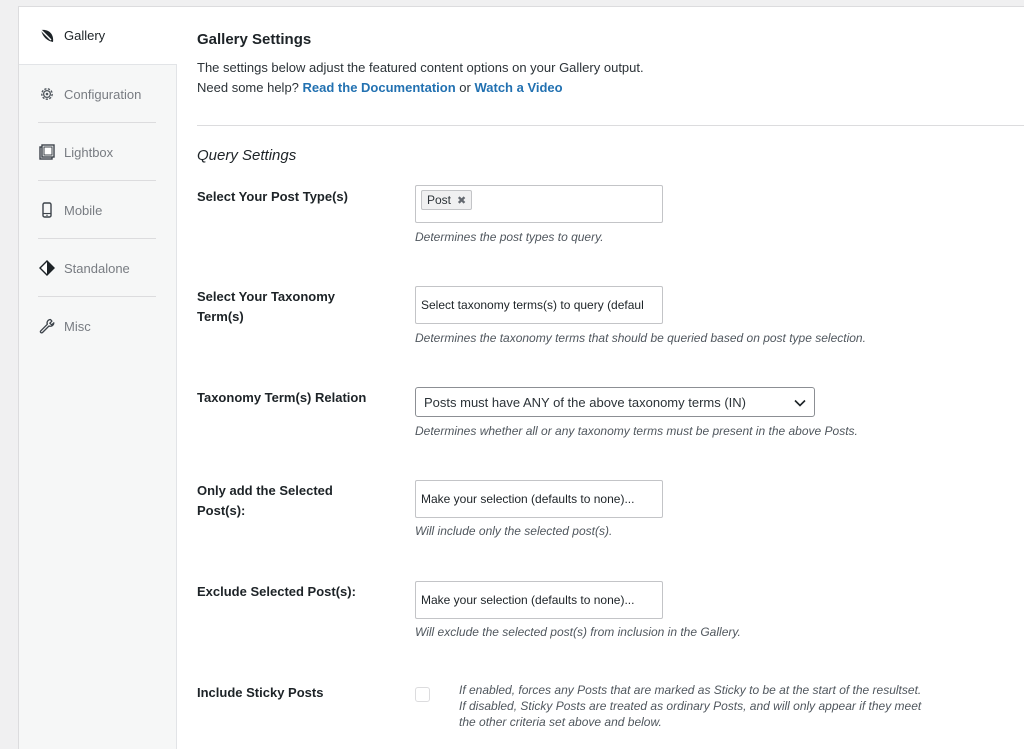 The image size is (1024, 749). What do you see at coordinates (89, 152) in the screenshot?
I see `sidebar-item-label: Lightbox` at bounding box center [89, 152].